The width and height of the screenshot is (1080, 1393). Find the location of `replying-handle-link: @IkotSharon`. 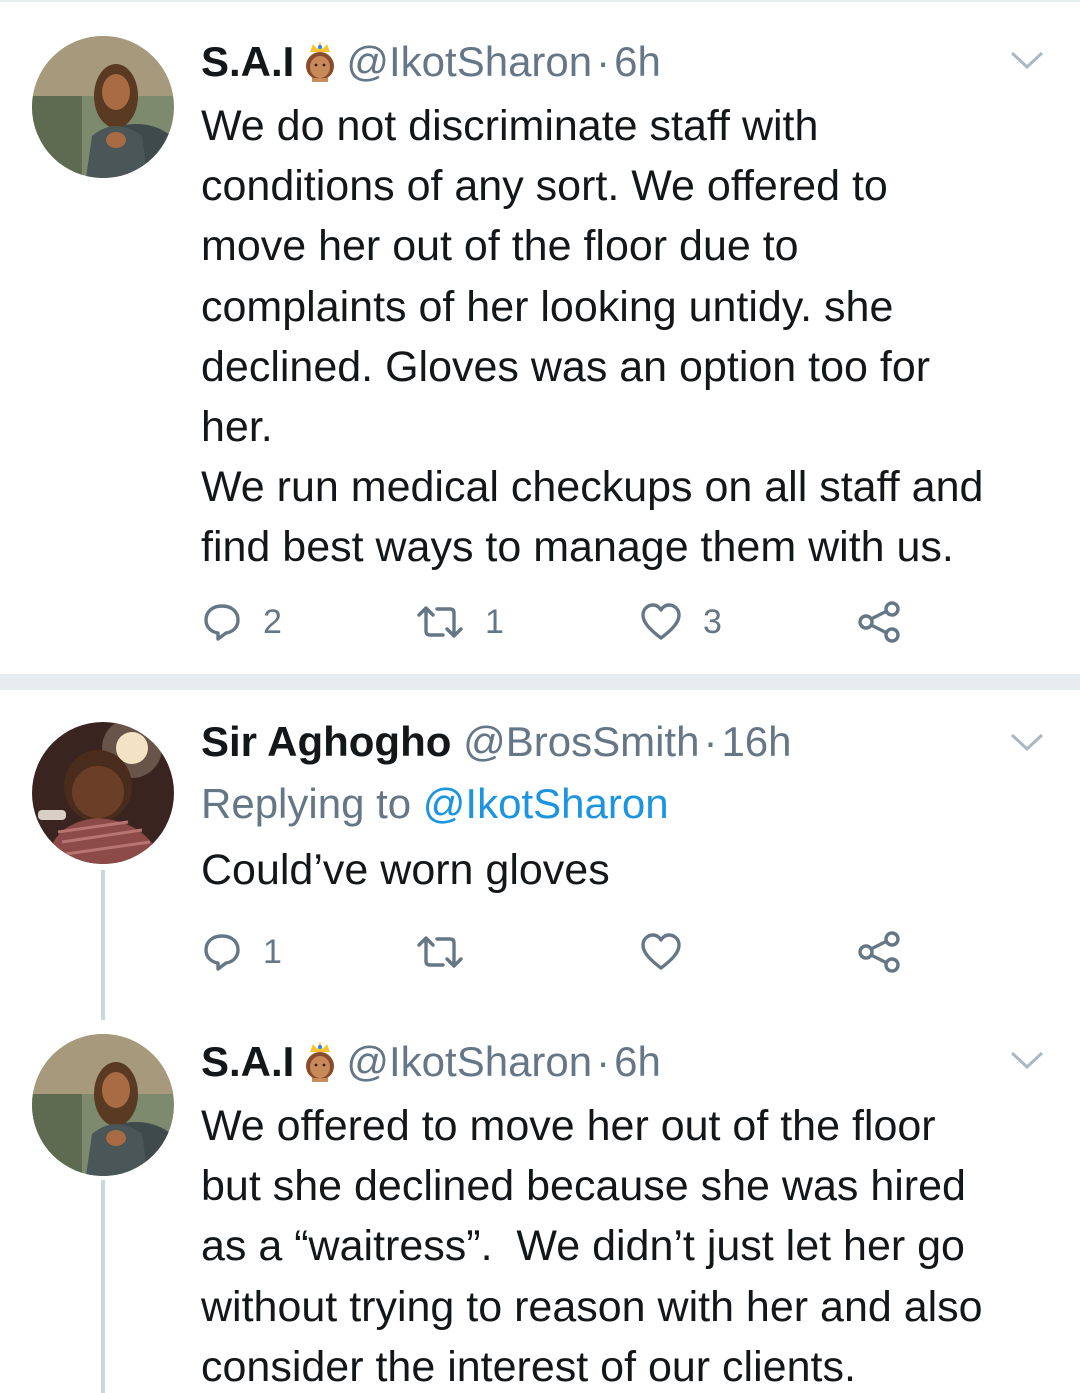

replying-handle-link: @IkotSharon is located at coordinates (546, 803).